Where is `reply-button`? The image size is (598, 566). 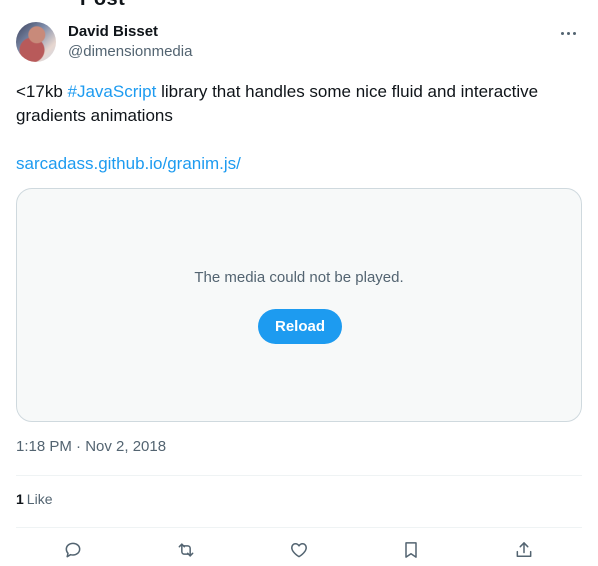 reply-button is located at coordinates (73, 550).